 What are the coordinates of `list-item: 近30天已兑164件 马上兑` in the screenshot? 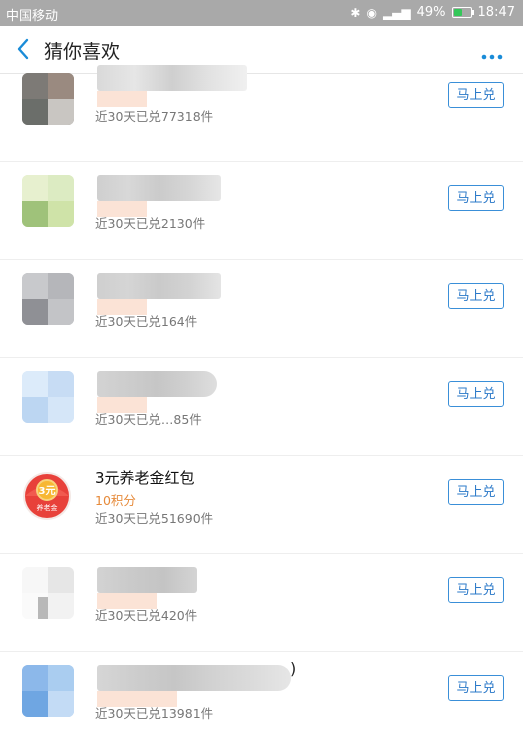 It's located at (261, 308).